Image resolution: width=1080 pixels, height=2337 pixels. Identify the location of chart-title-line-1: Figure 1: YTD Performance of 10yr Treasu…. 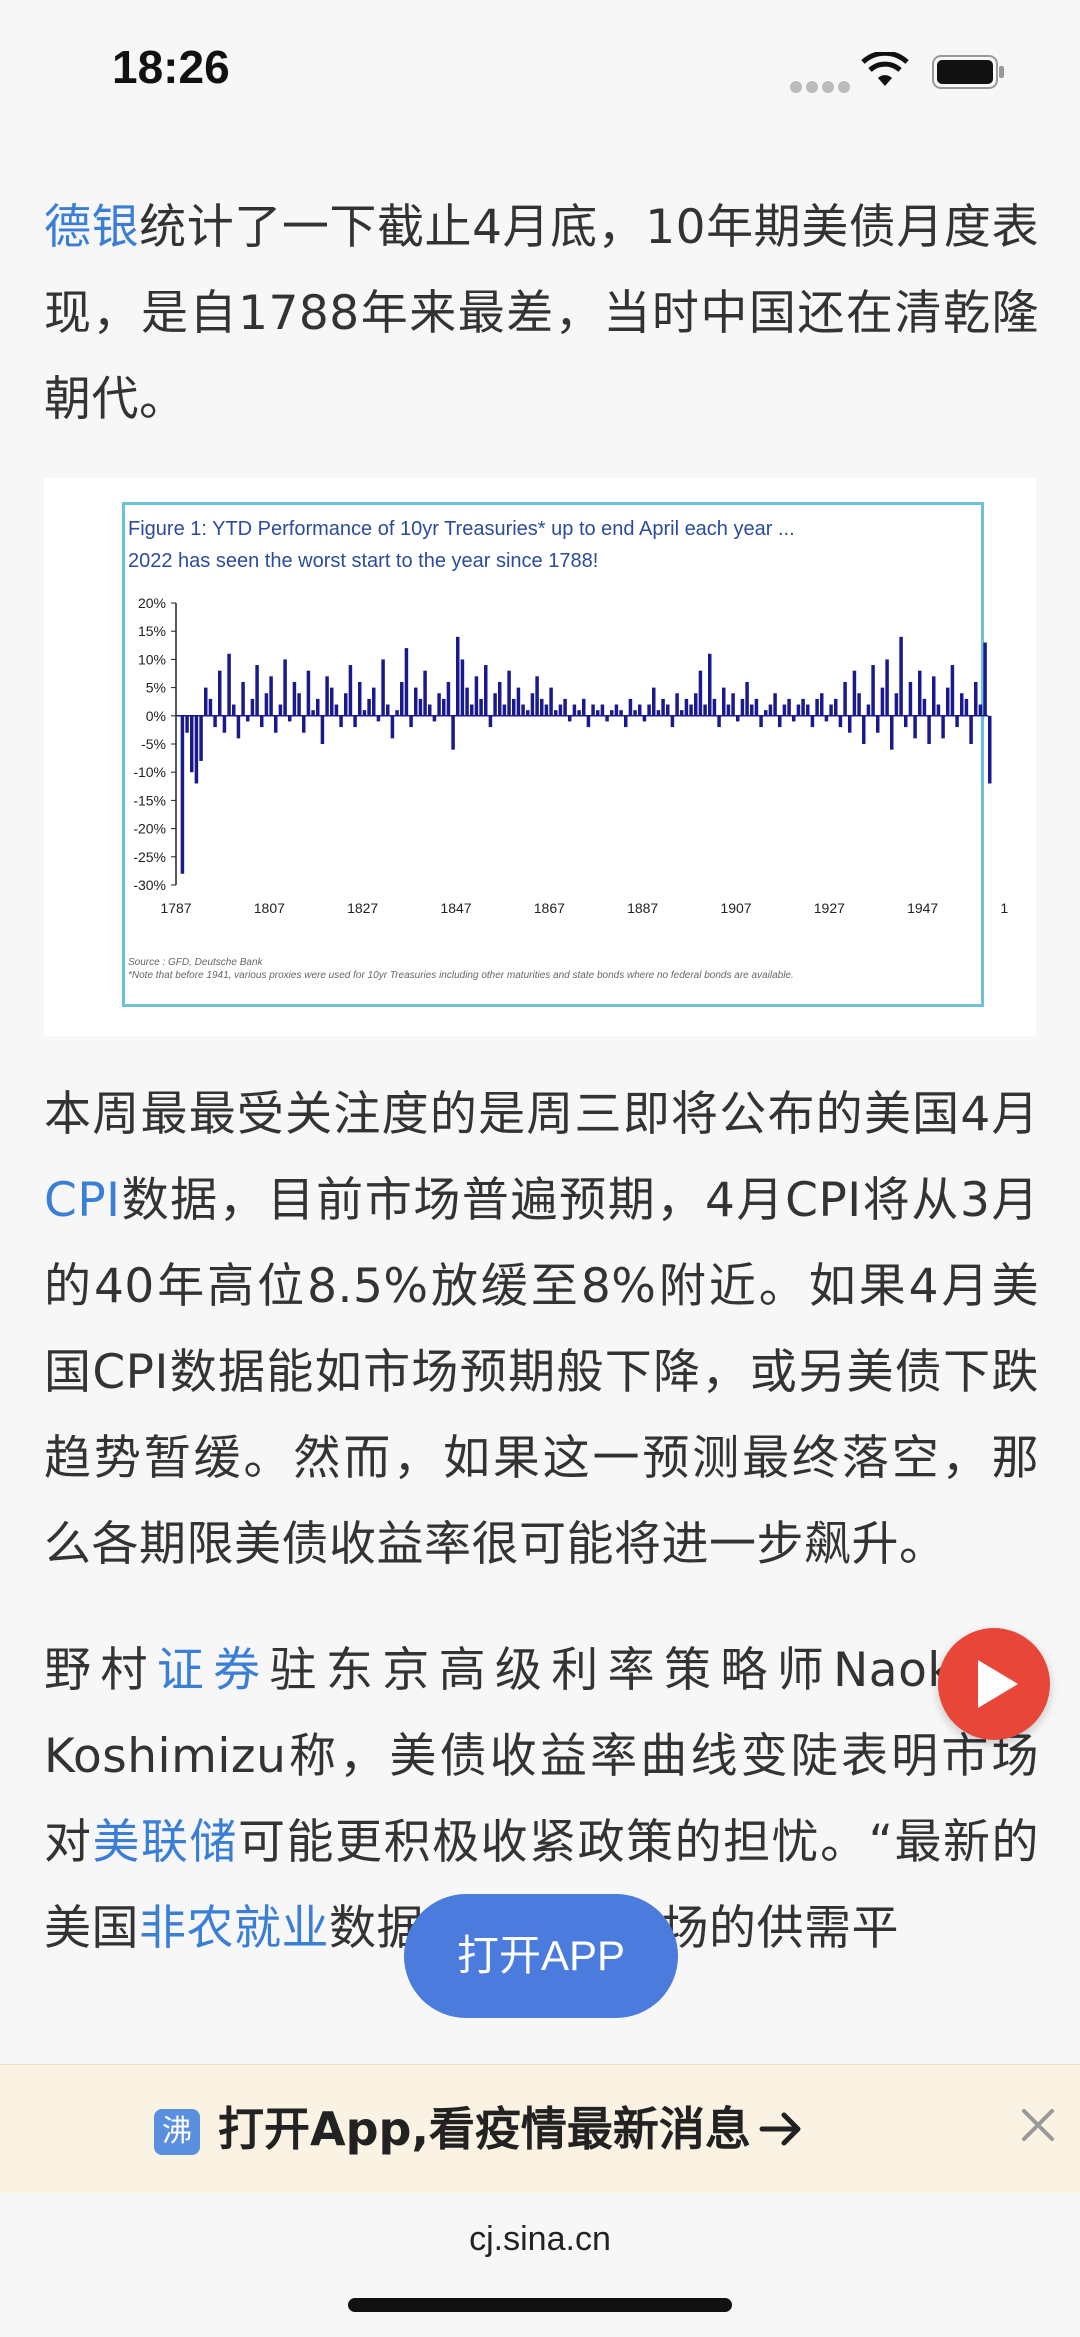
(461, 529).